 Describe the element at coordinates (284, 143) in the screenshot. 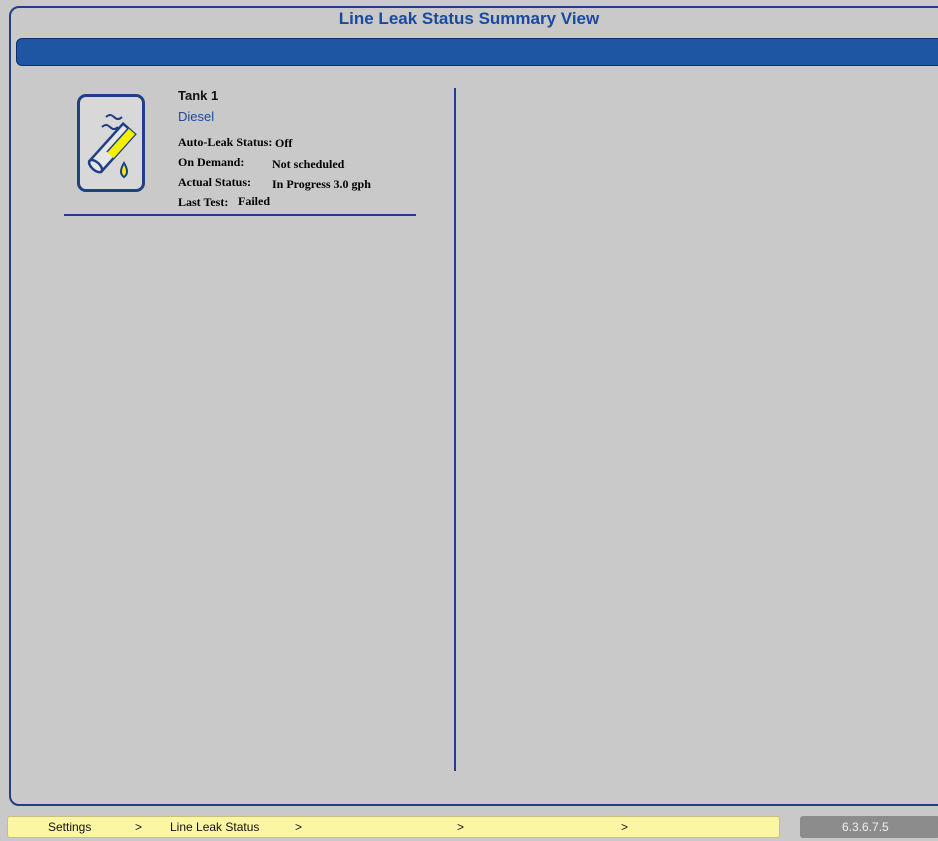

I see `auto-leak-status-value: Off` at that location.